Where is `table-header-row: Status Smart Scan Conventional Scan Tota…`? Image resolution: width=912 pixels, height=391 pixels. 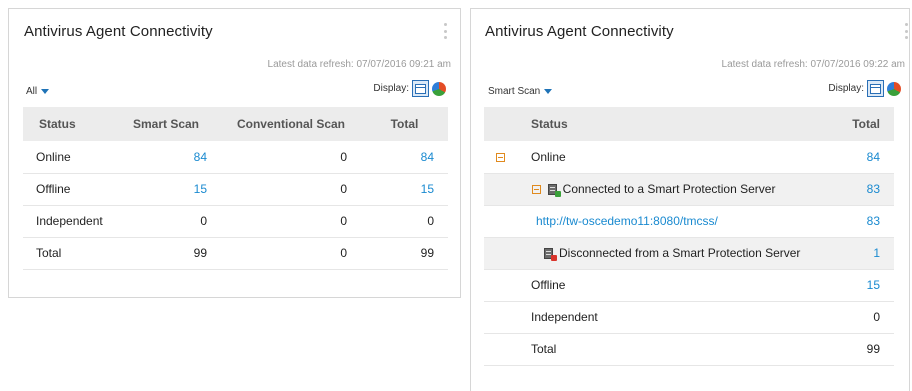 table-header-row: Status Smart Scan Conventional Scan Tota… is located at coordinates (235, 124).